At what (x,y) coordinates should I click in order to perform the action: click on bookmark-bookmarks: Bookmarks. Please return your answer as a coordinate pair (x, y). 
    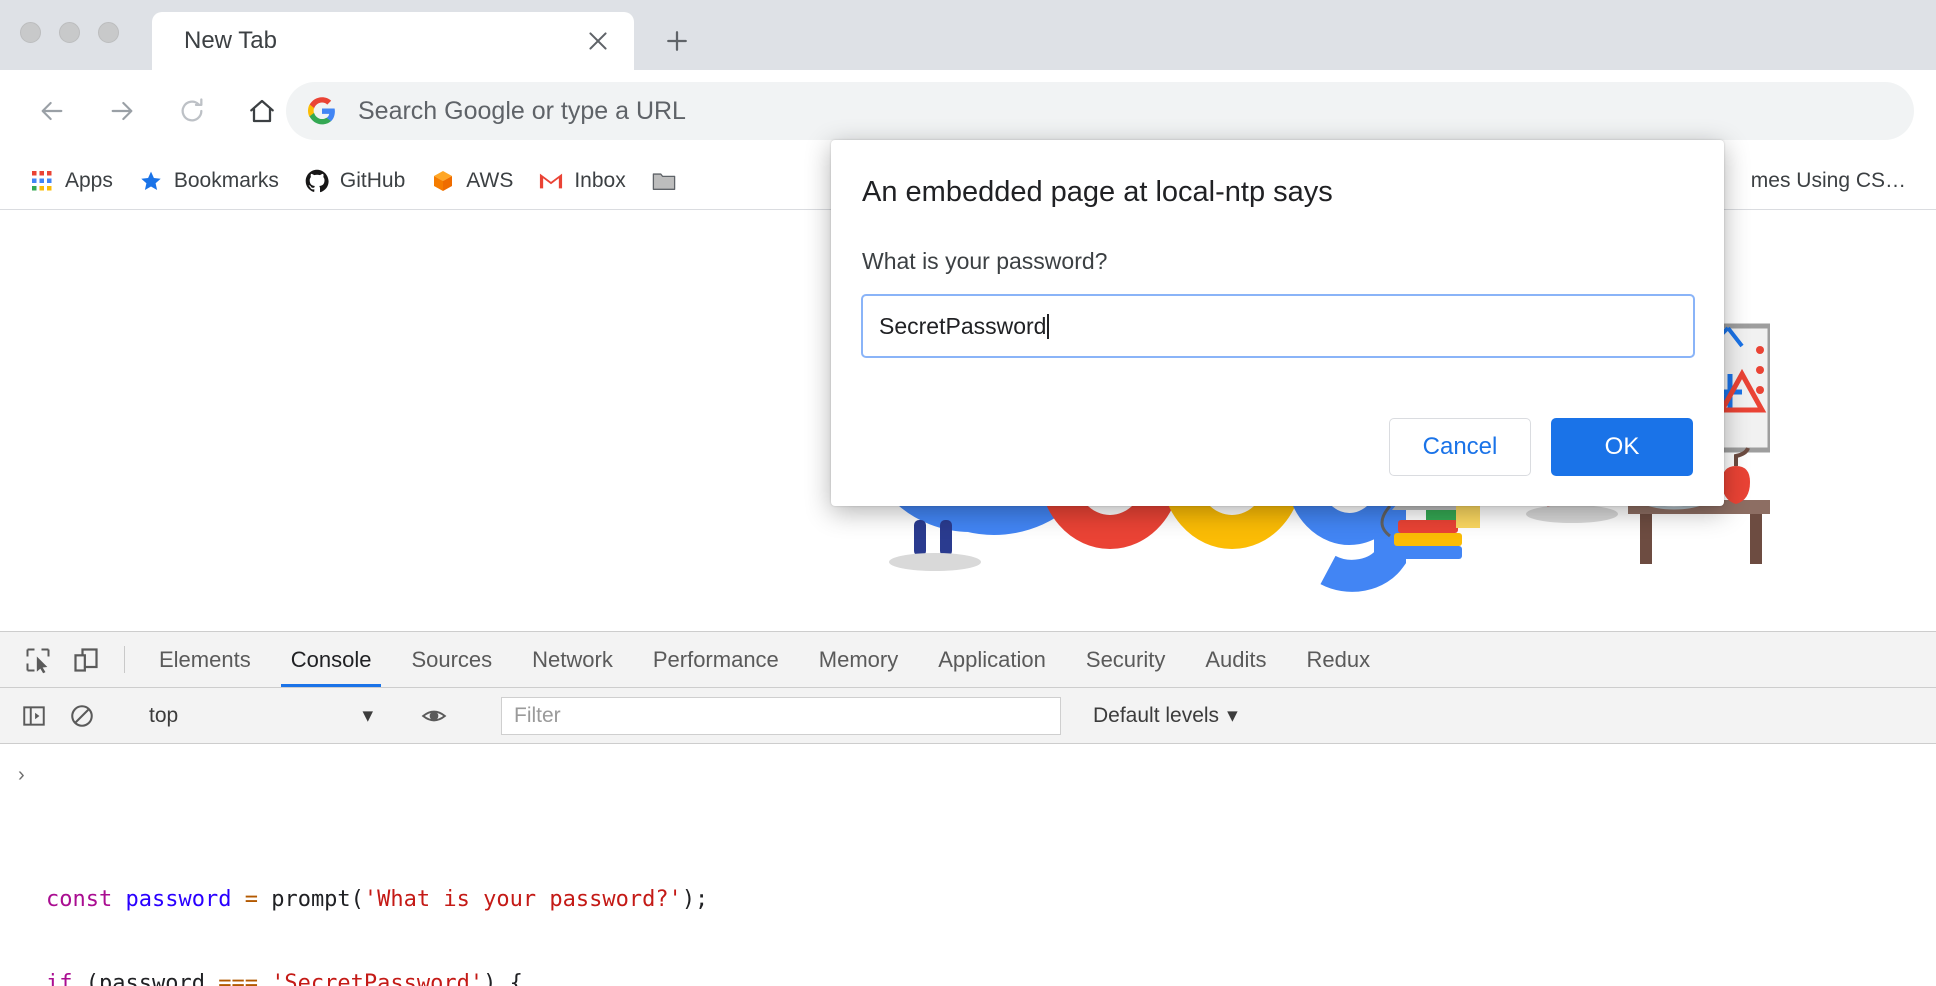
    Looking at the image, I should click on (209, 181).